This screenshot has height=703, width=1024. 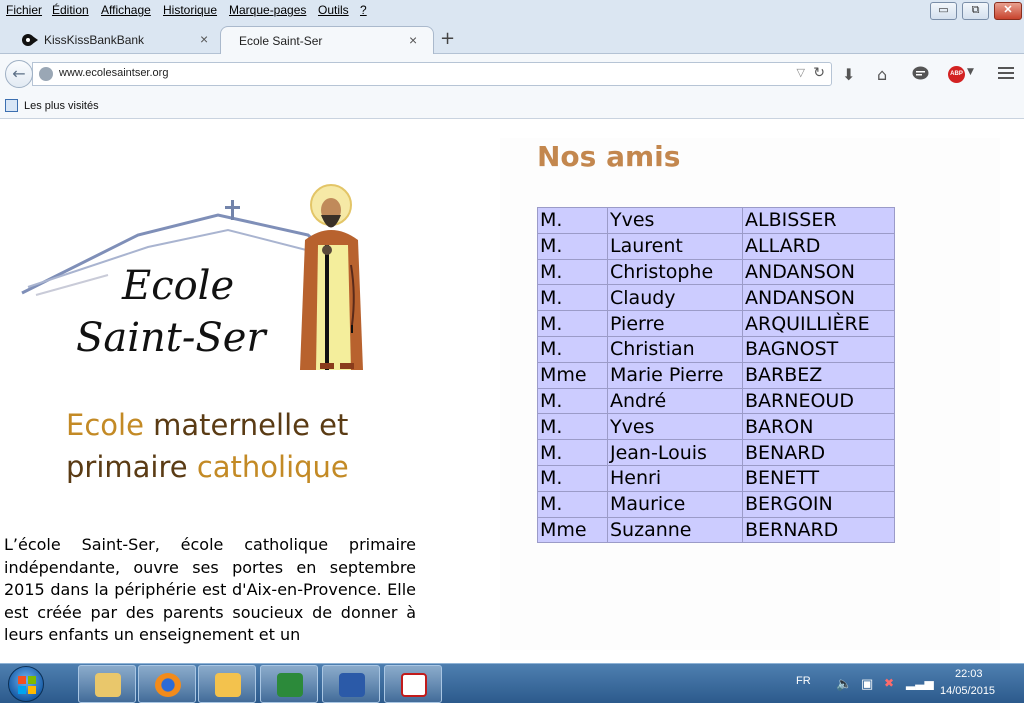 I want to click on signal-icon: ▂▃▅, so click(x=920, y=683).